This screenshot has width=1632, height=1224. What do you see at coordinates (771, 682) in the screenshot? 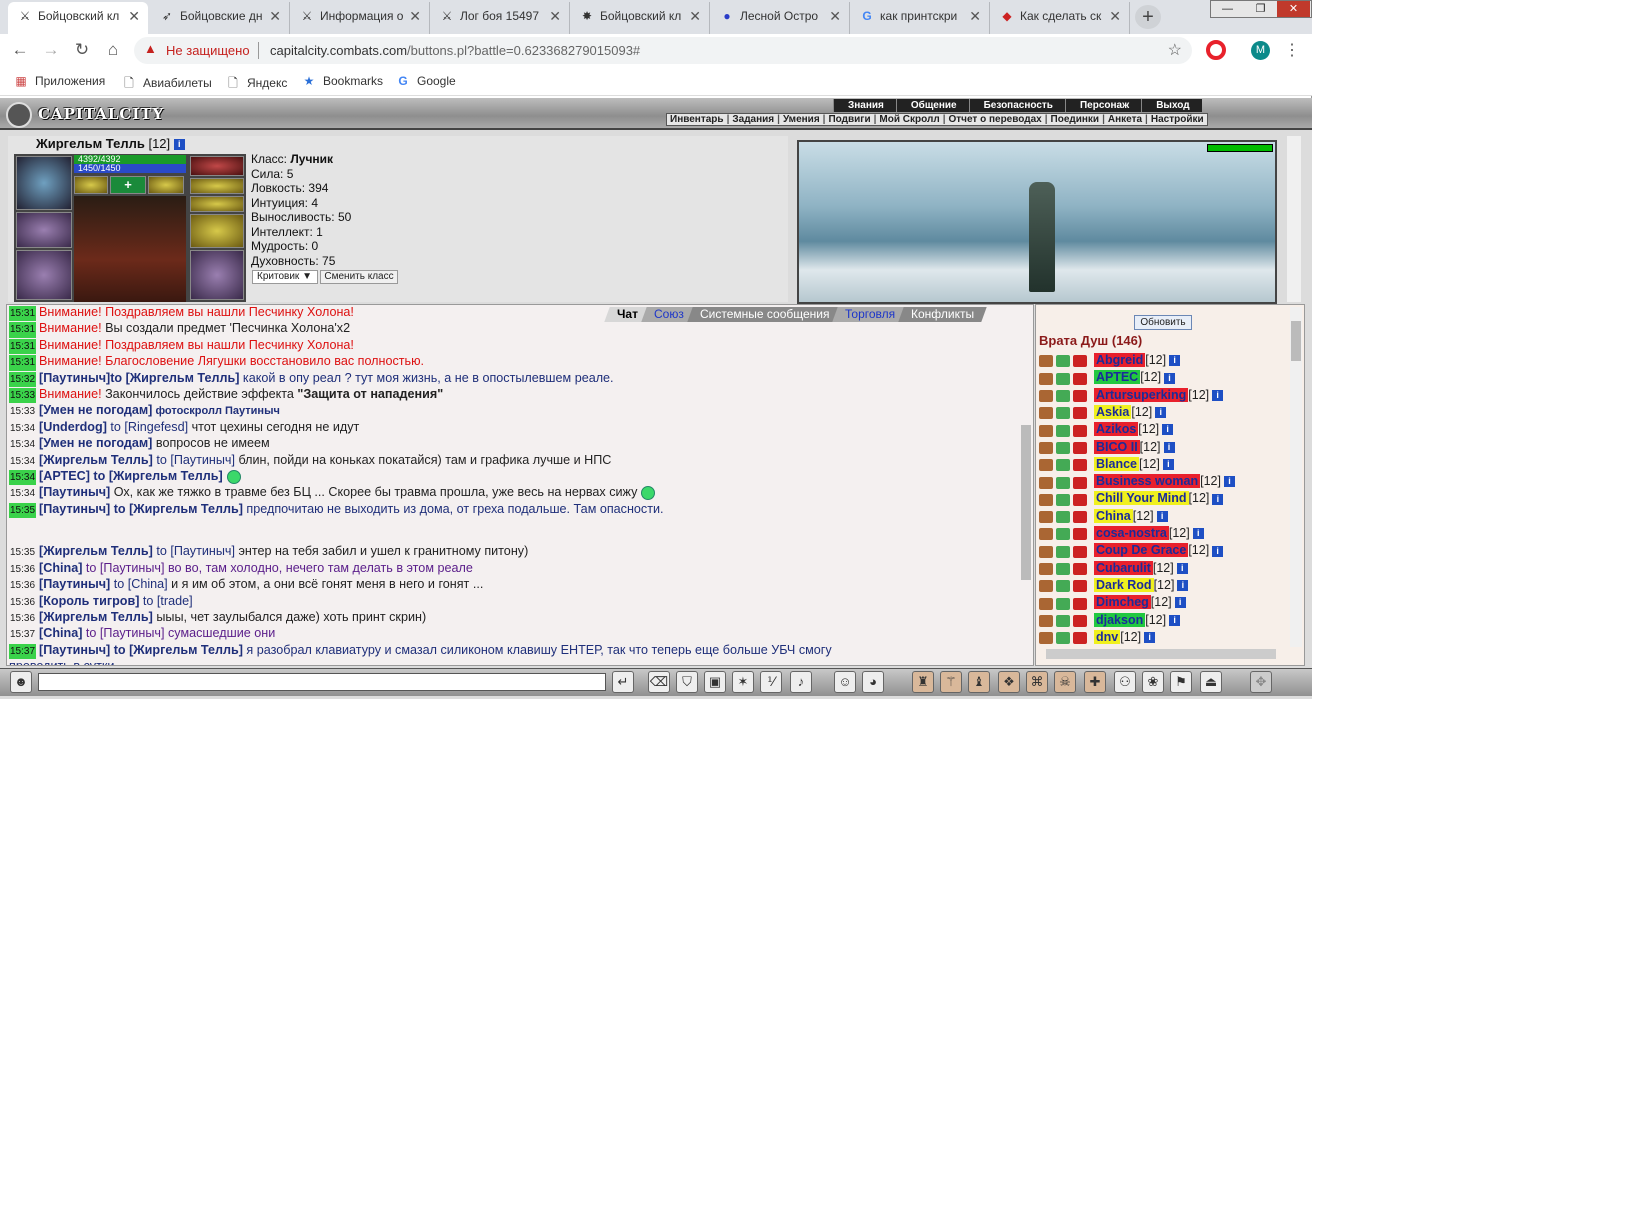
I see `translit-icon: ⅟` at bounding box center [771, 682].